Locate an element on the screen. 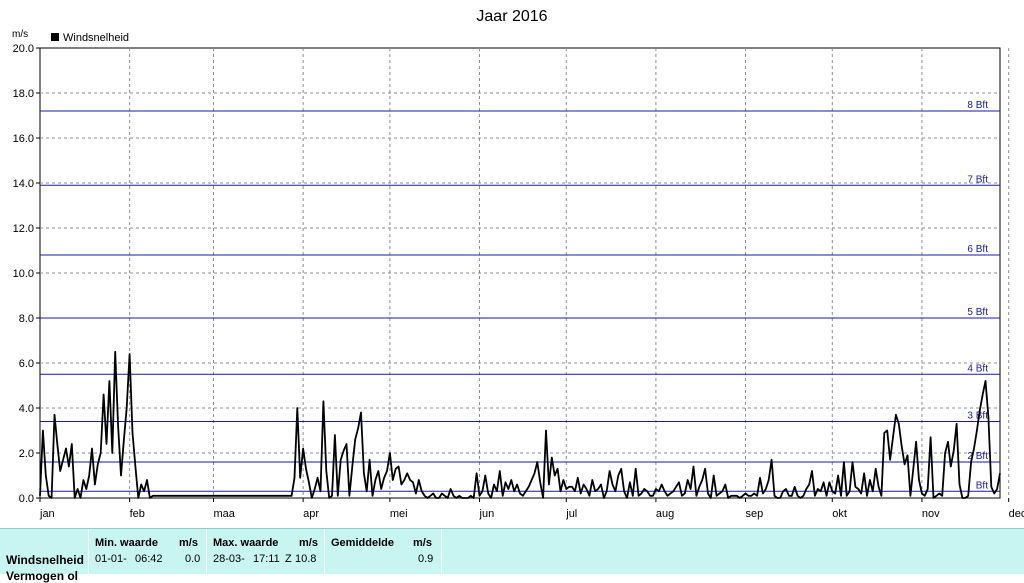  beaufort-label: 7 Bft is located at coordinates (977, 179).